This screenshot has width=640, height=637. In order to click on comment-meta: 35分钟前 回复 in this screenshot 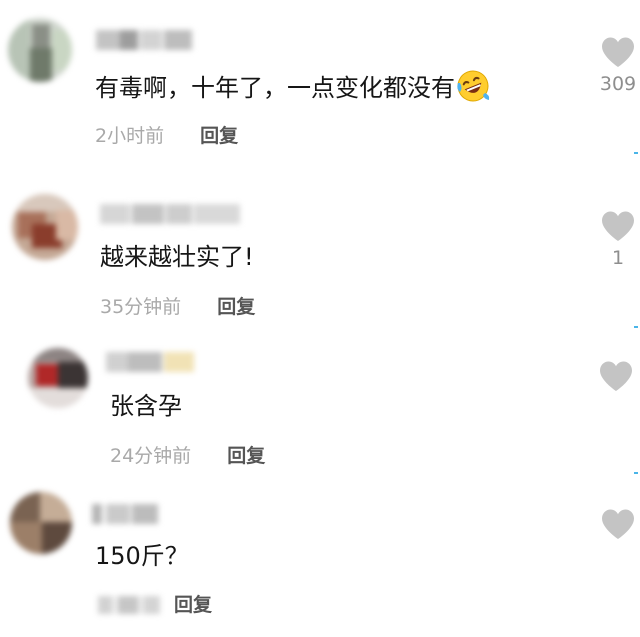, I will do `click(177, 307)`.